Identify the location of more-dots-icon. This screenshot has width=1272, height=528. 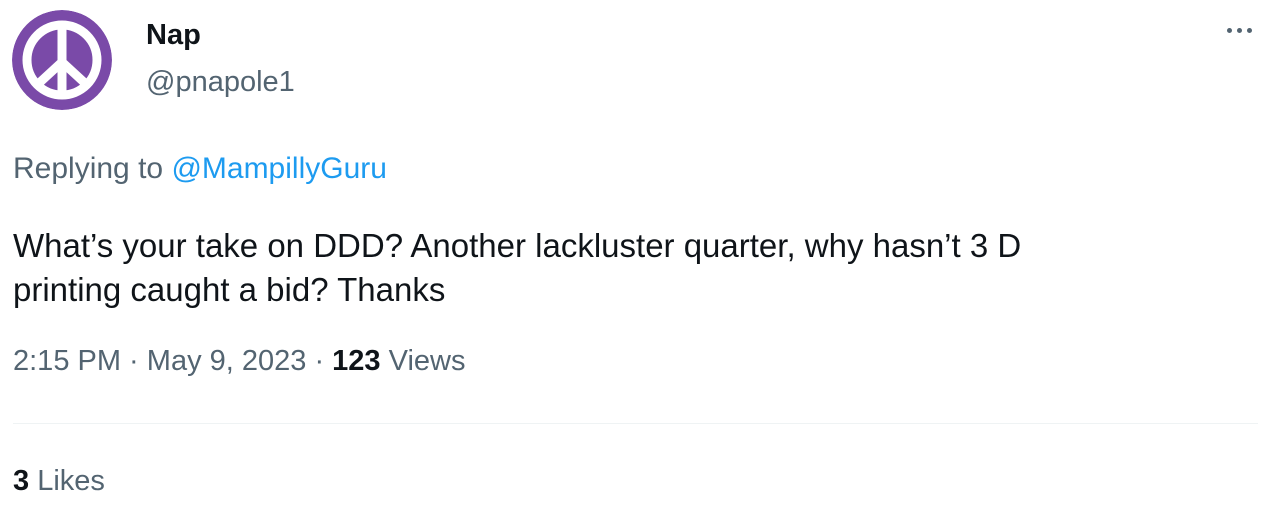
(1239, 30).